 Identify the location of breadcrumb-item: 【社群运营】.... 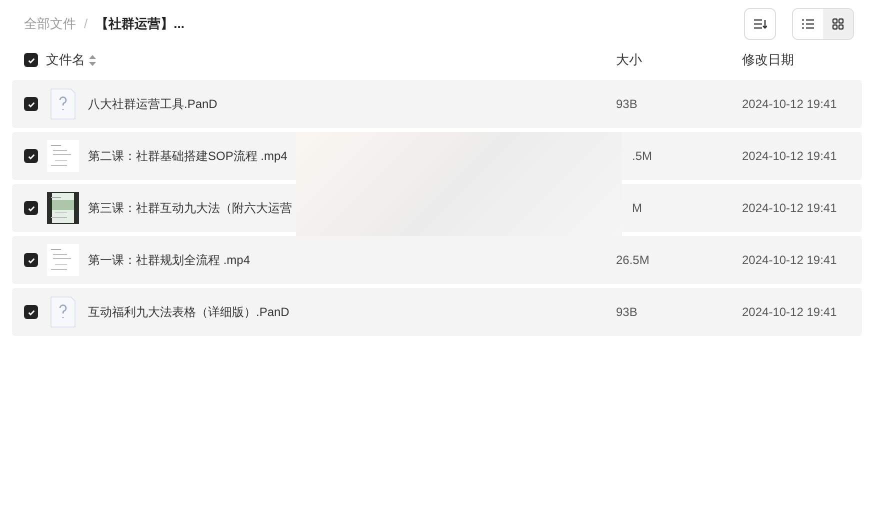
(140, 24).